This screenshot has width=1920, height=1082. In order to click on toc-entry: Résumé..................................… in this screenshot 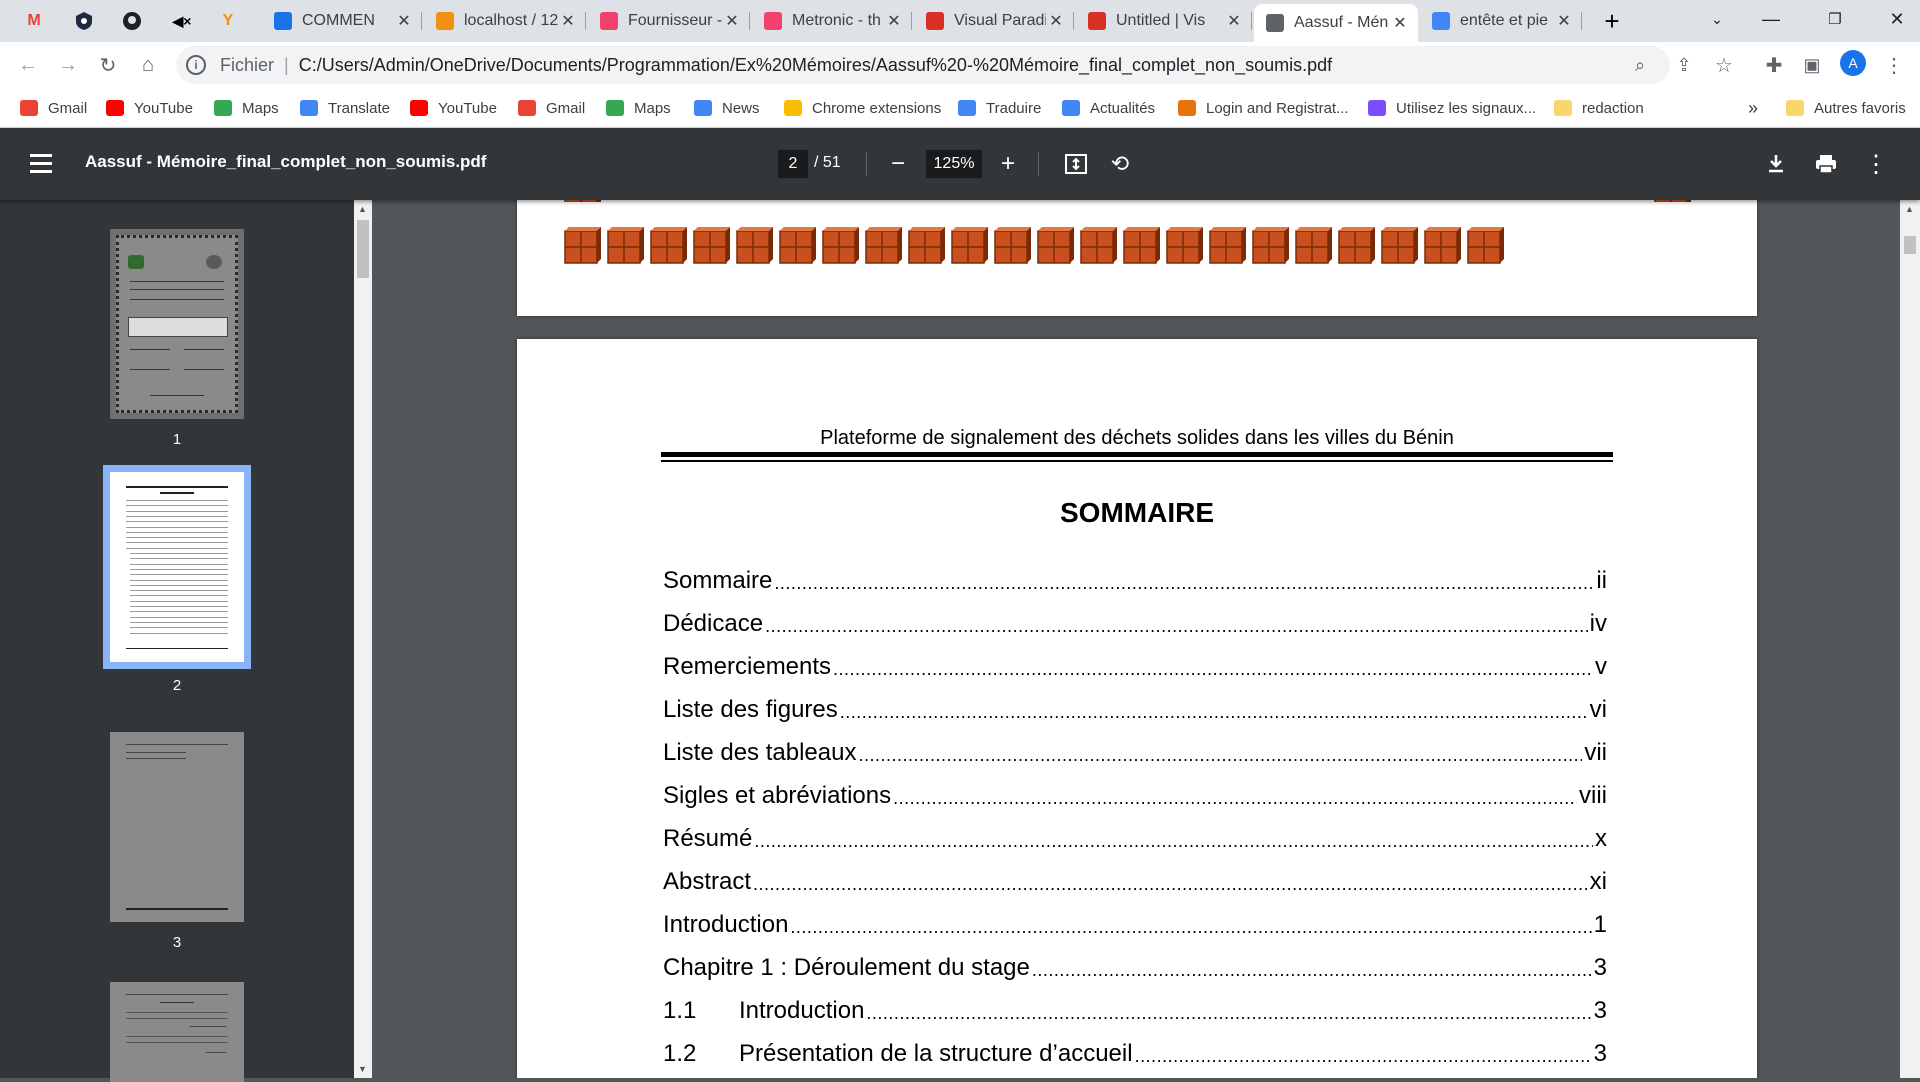, I will do `click(1135, 838)`.